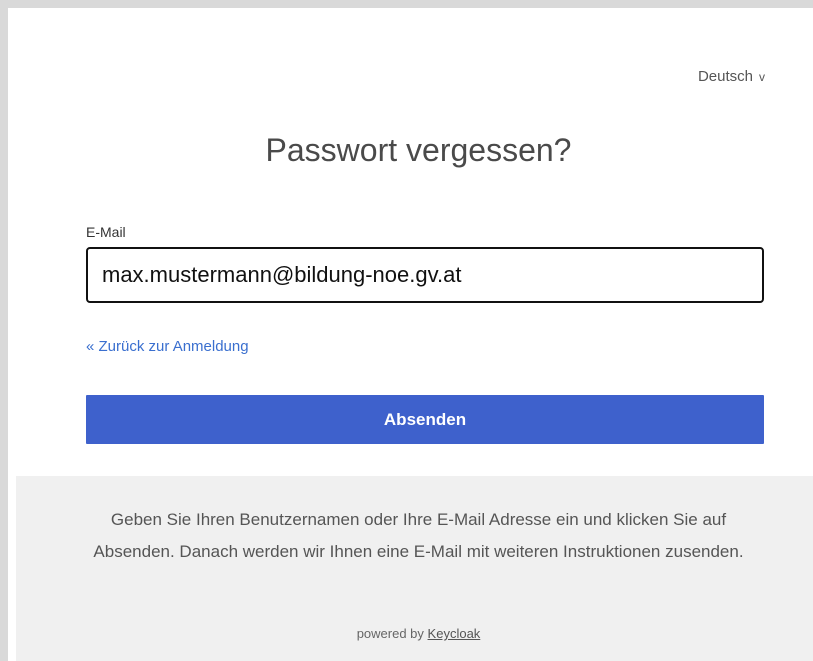 This screenshot has height=661, width=813. I want to click on powered-by-label: powered by, so click(390, 633).